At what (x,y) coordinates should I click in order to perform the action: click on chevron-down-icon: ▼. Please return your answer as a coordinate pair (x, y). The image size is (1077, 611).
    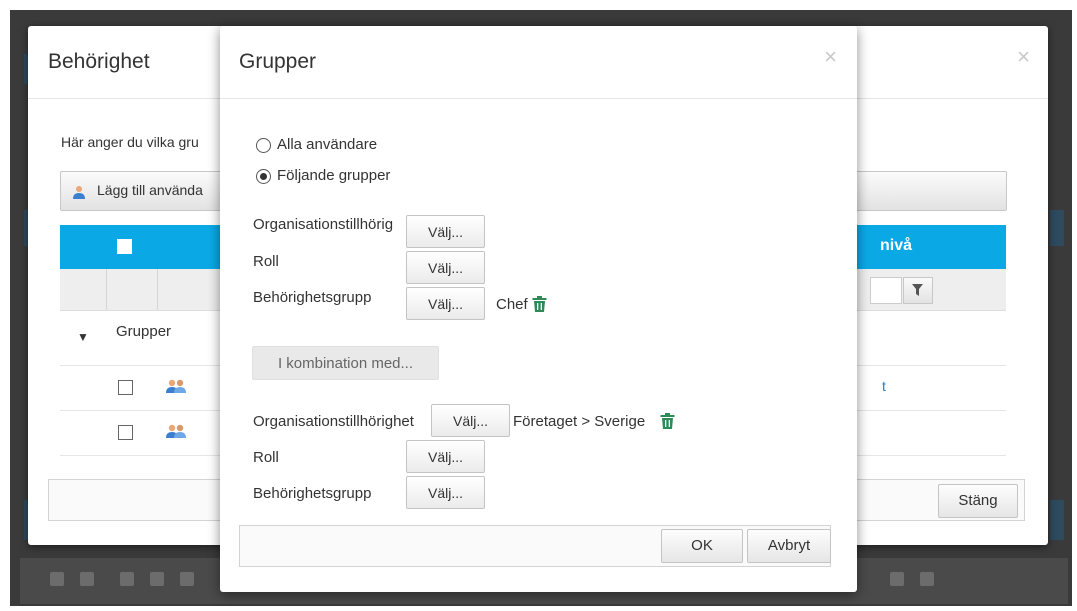
    Looking at the image, I should click on (83, 337).